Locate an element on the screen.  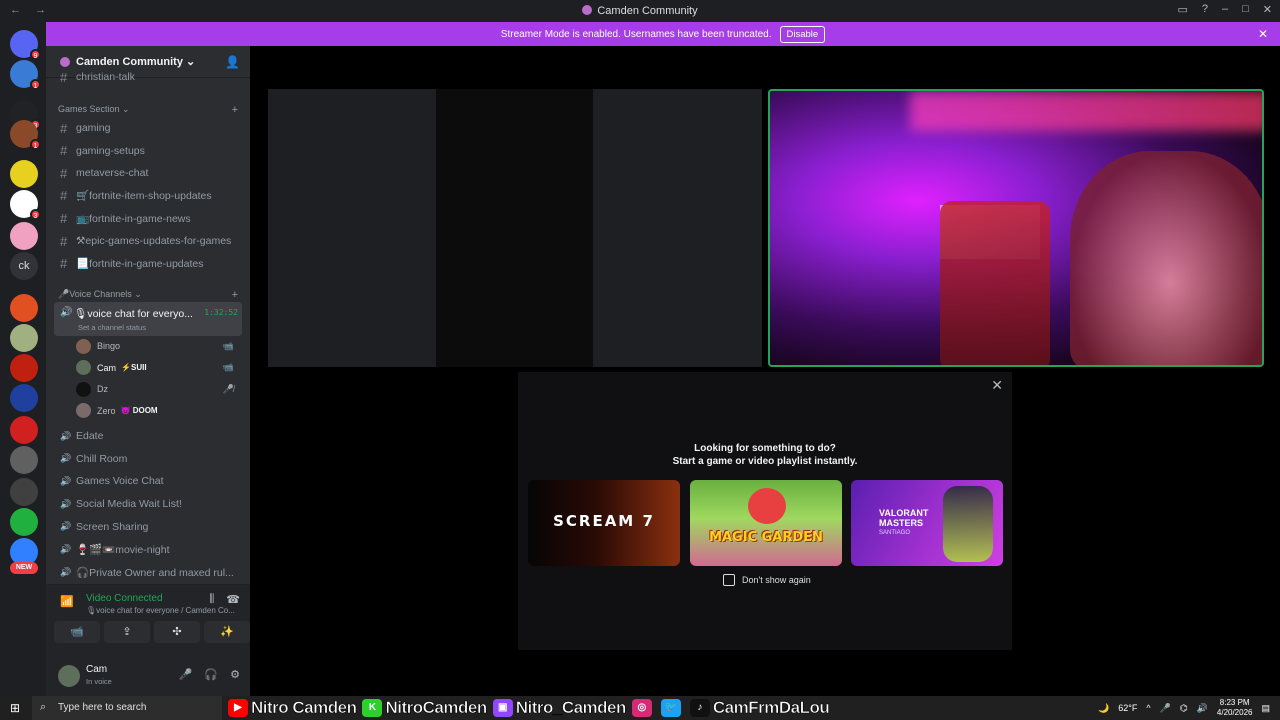
close-window-button: ✕ is located at coordinates (1267, 9).